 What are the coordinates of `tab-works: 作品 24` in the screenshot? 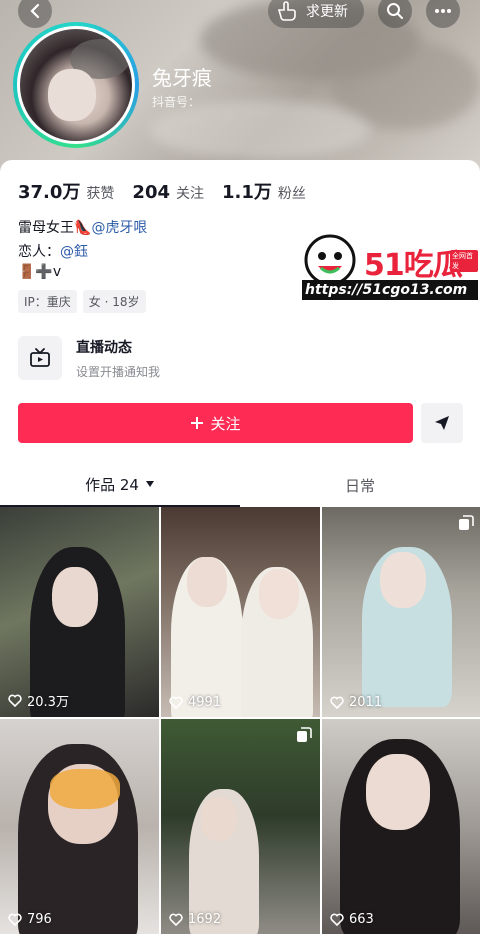 It's located at (120, 485).